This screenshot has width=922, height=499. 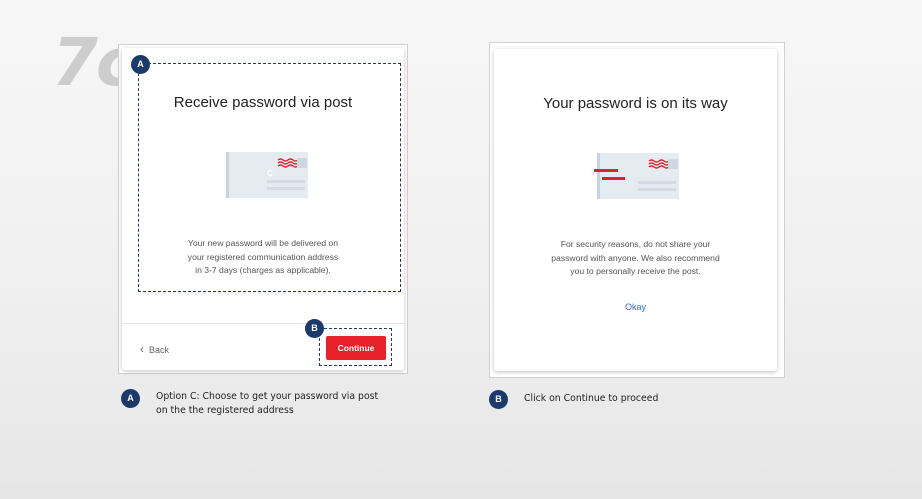 What do you see at coordinates (635, 244) in the screenshot?
I see `description-line: For security reasons, do not share your` at bounding box center [635, 244].